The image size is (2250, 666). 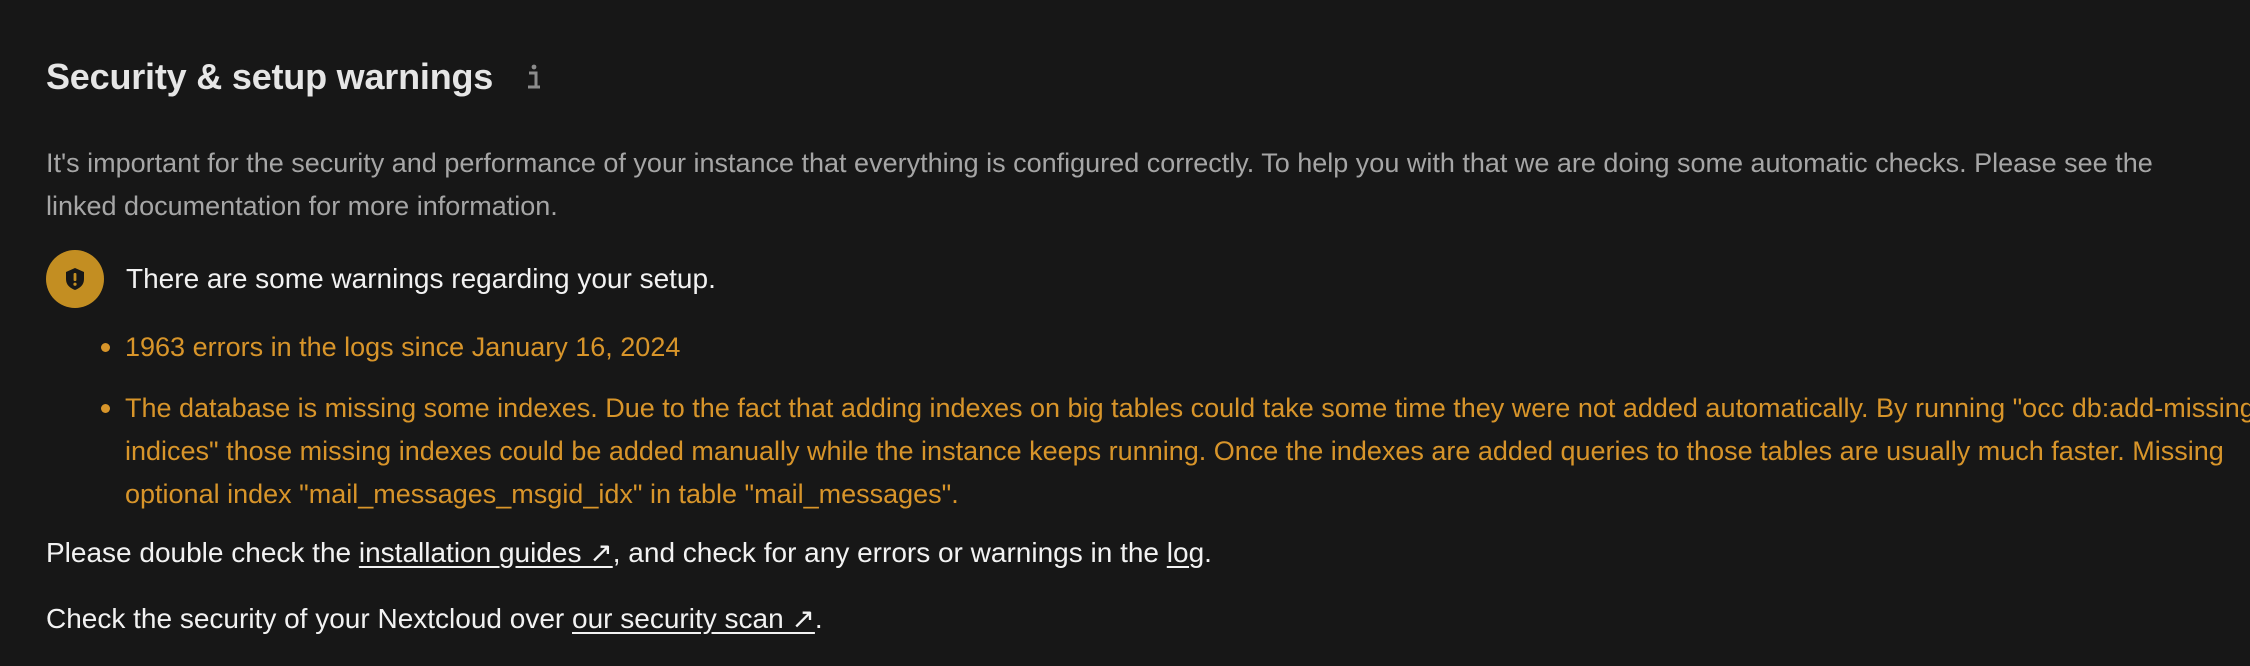 I want to click on exclamation-shield-icon, so click(x=75, y=279).